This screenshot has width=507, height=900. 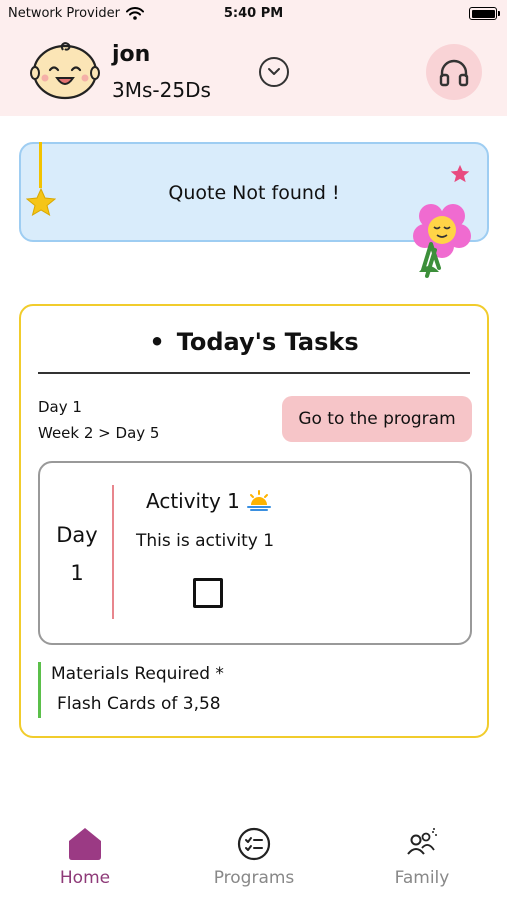 I want to click on child-age: 3Ms-25Ds, so click(x=161, y=90).